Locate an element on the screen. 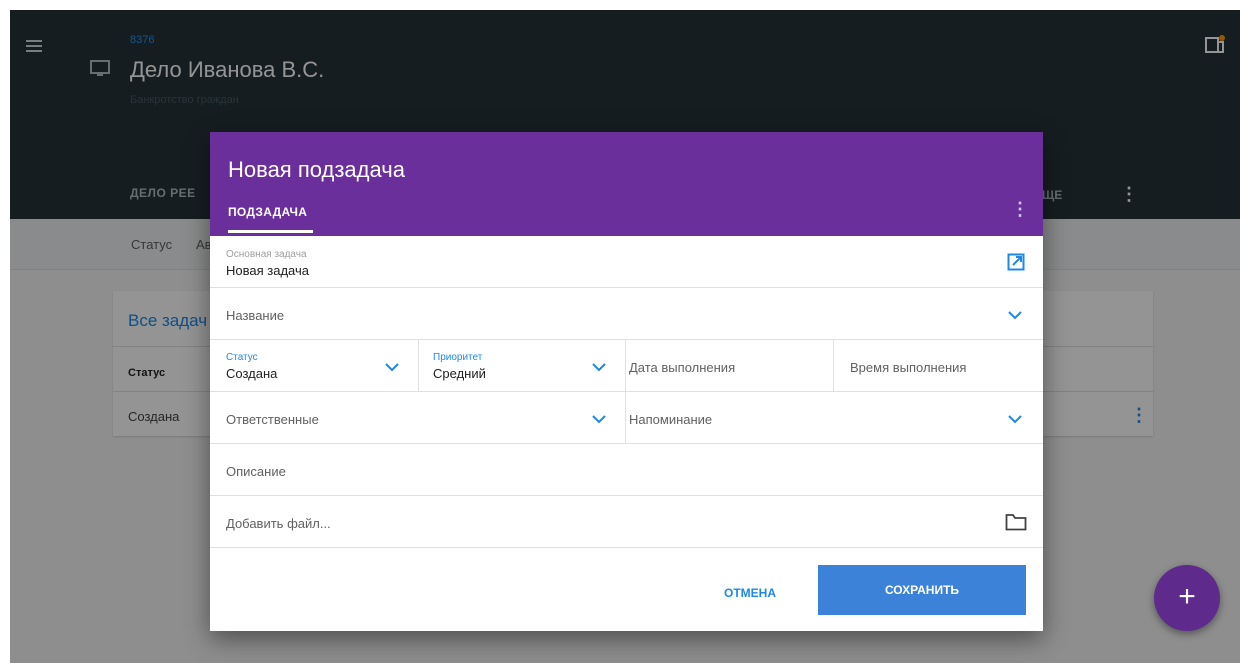 The width and height of the screenshot is (1246, 663). save-button-label: СОХРАНИТЬ is located at coordinates (922, 590).